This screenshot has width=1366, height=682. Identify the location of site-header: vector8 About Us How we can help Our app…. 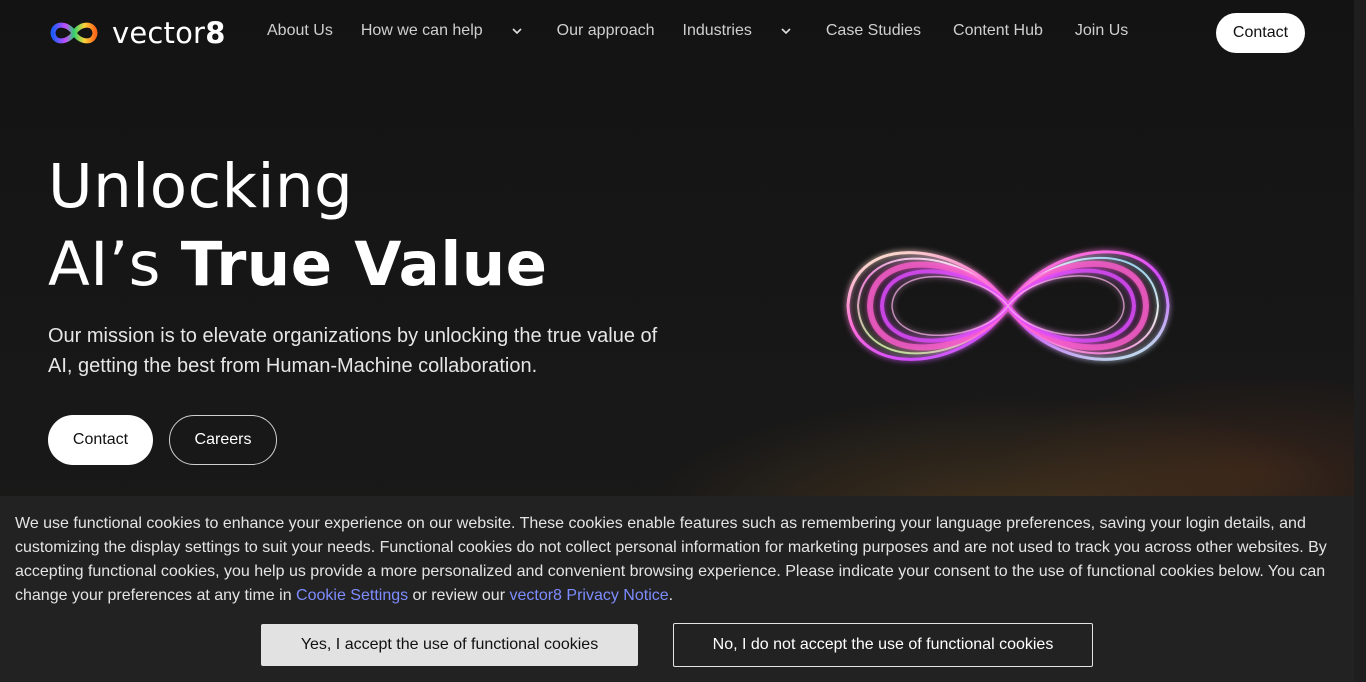
(677, 33).